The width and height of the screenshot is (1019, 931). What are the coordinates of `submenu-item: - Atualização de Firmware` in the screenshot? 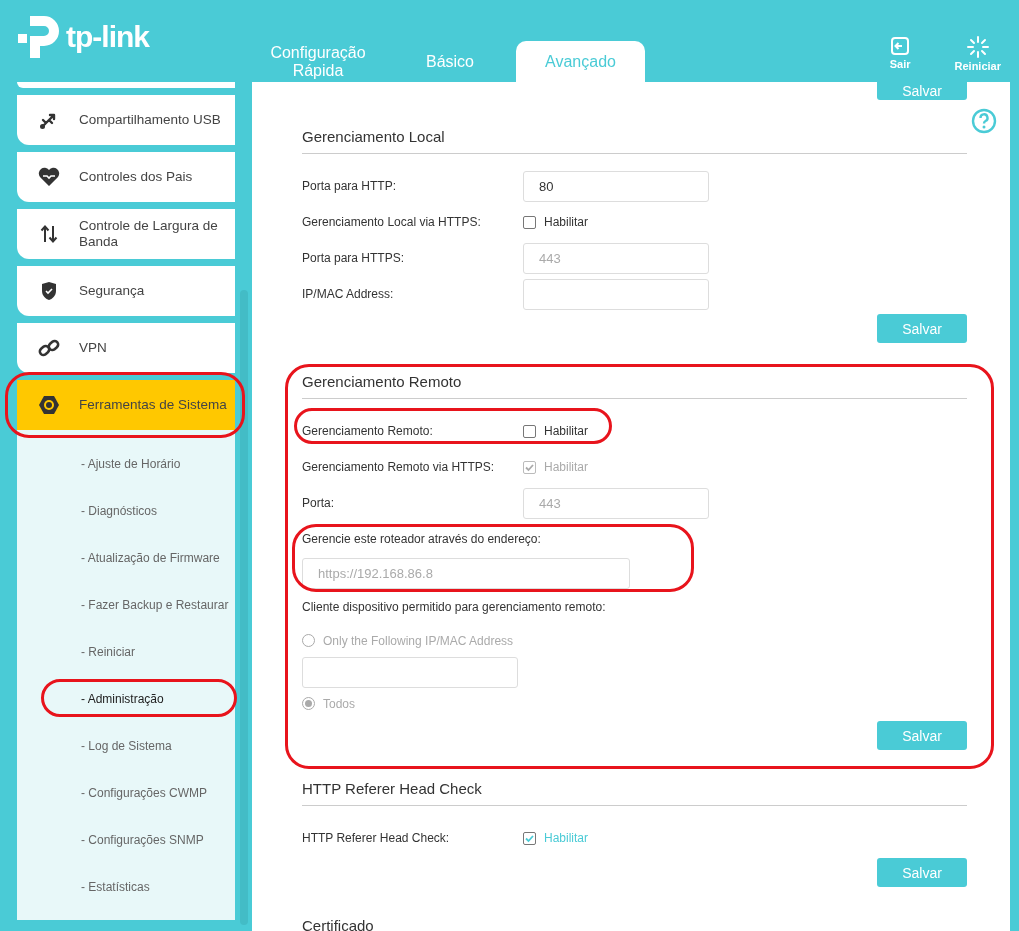 It's located at (126, 557).